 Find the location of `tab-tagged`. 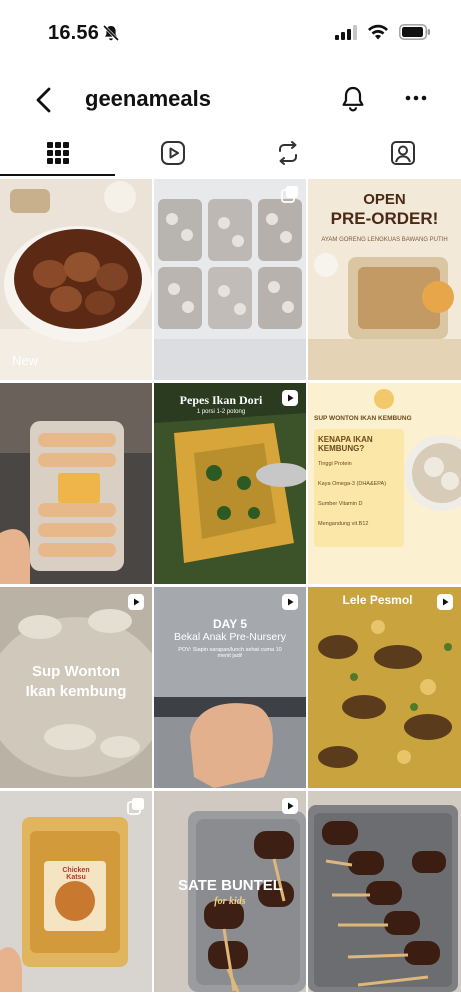

tab-tagged is located at coordinates (402, 153).